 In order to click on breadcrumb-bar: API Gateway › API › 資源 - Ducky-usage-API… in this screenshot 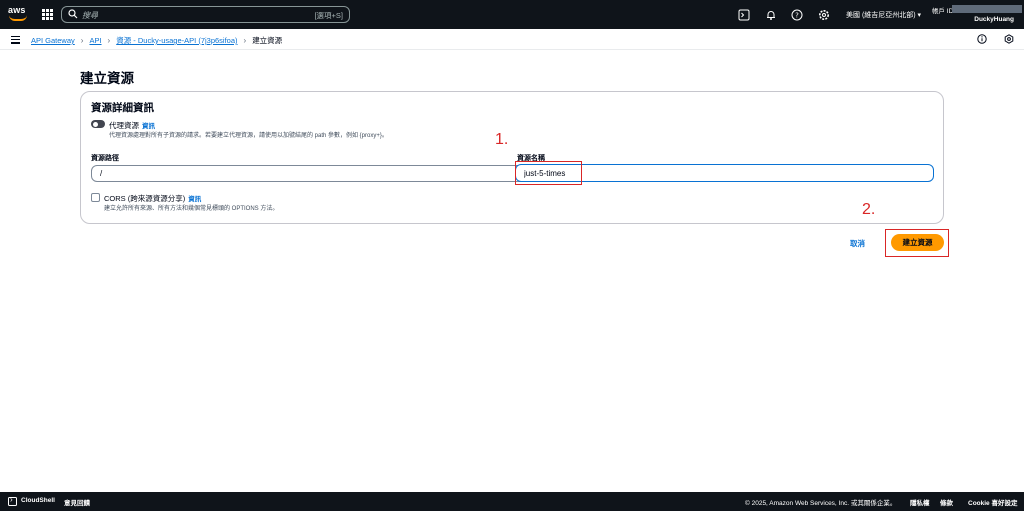, I will do `click(512, 39)`.